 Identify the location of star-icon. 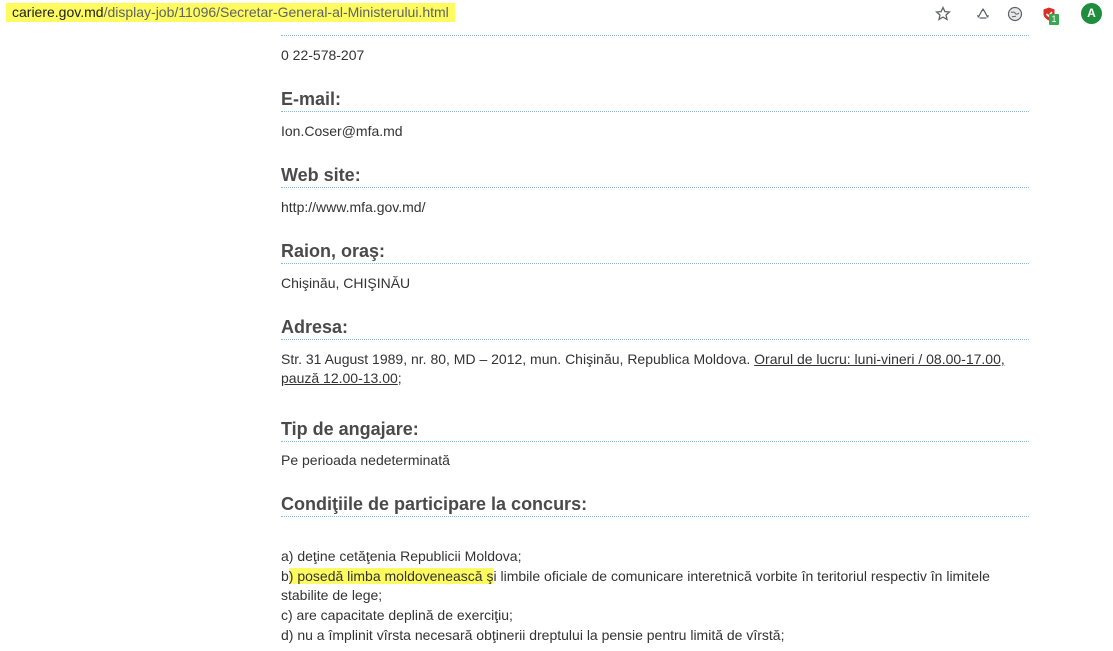
(943, 14).